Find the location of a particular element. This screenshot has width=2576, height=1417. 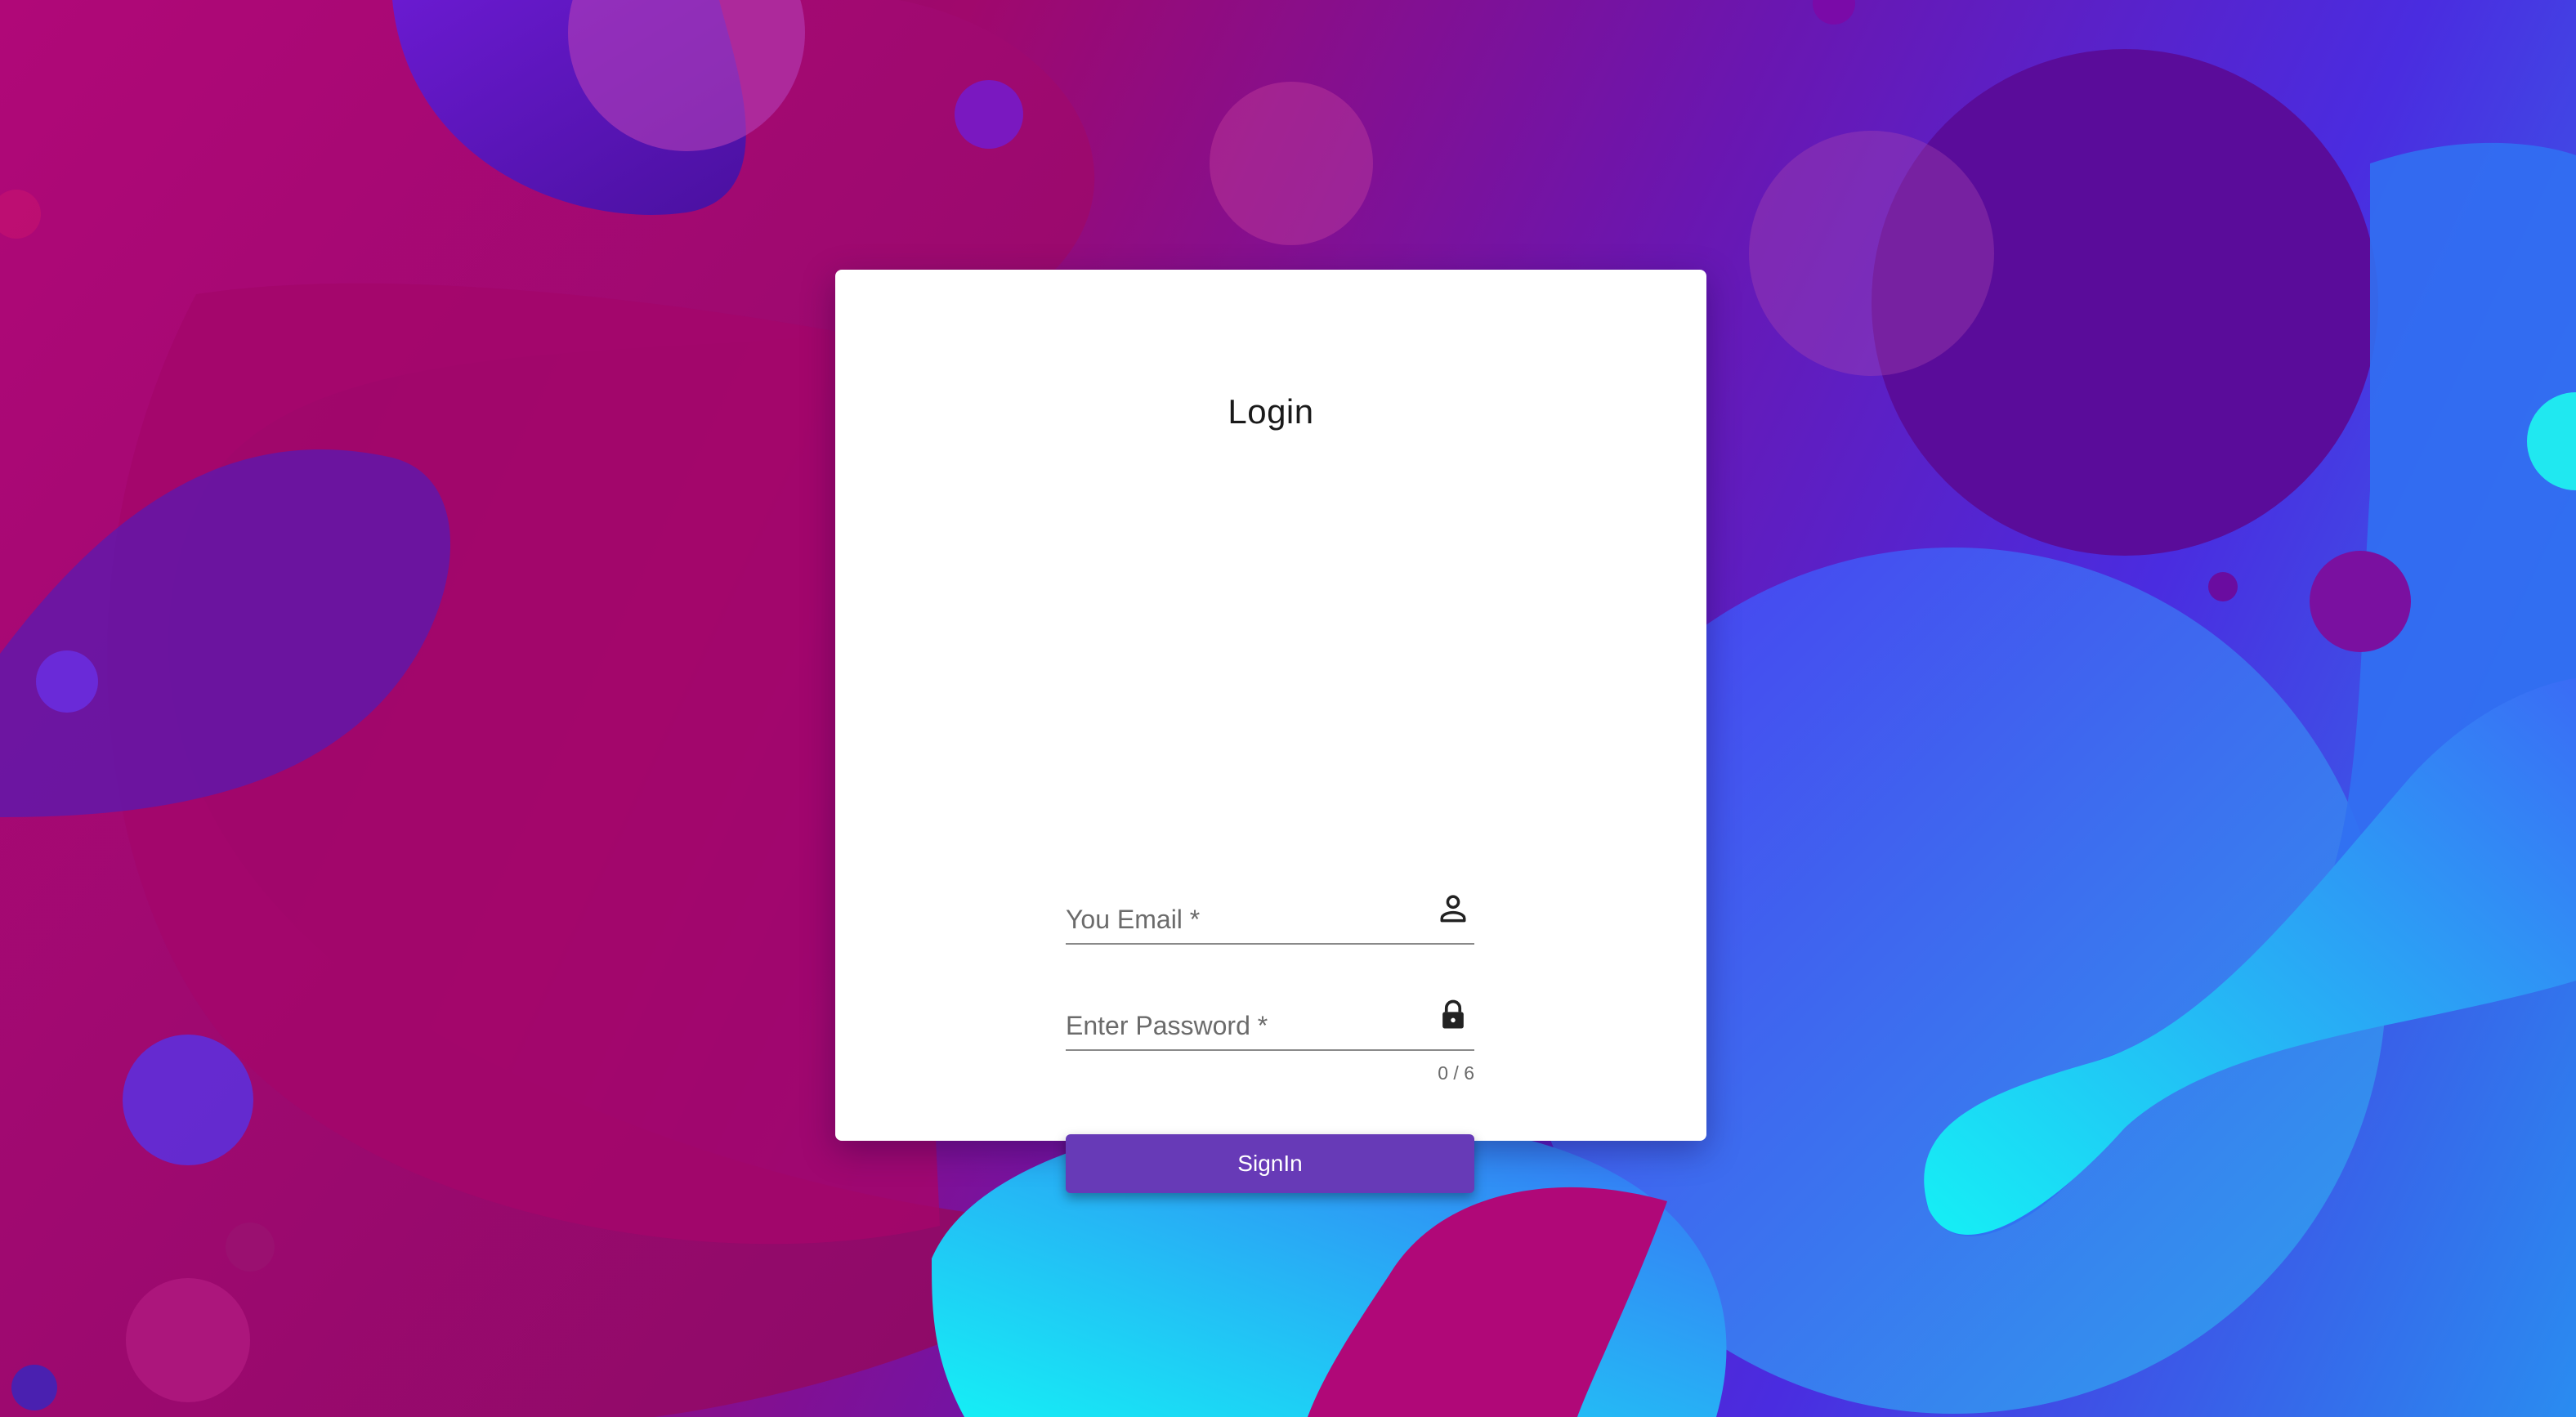

person-icon is located at coordinates (1453, 909).